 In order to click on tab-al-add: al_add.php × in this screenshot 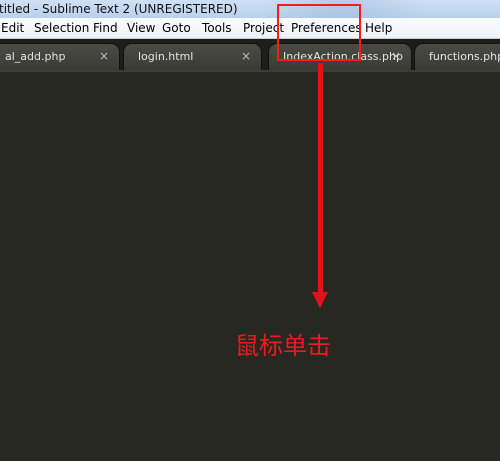, I will do `click(60, 56)`.